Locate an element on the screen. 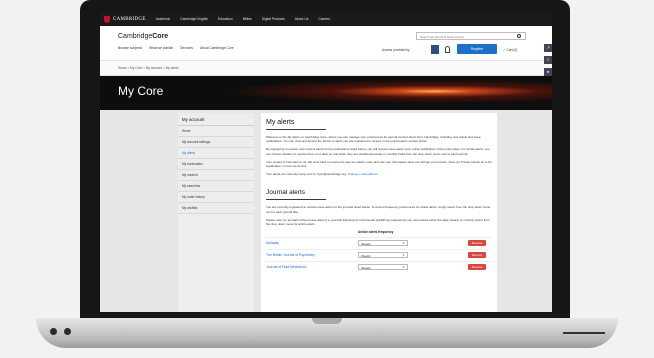 Image resolution: width=654 pixels, height=358 pixels. cambridge-core-brand: CambridgeCore is located at coordinates (143, 36).